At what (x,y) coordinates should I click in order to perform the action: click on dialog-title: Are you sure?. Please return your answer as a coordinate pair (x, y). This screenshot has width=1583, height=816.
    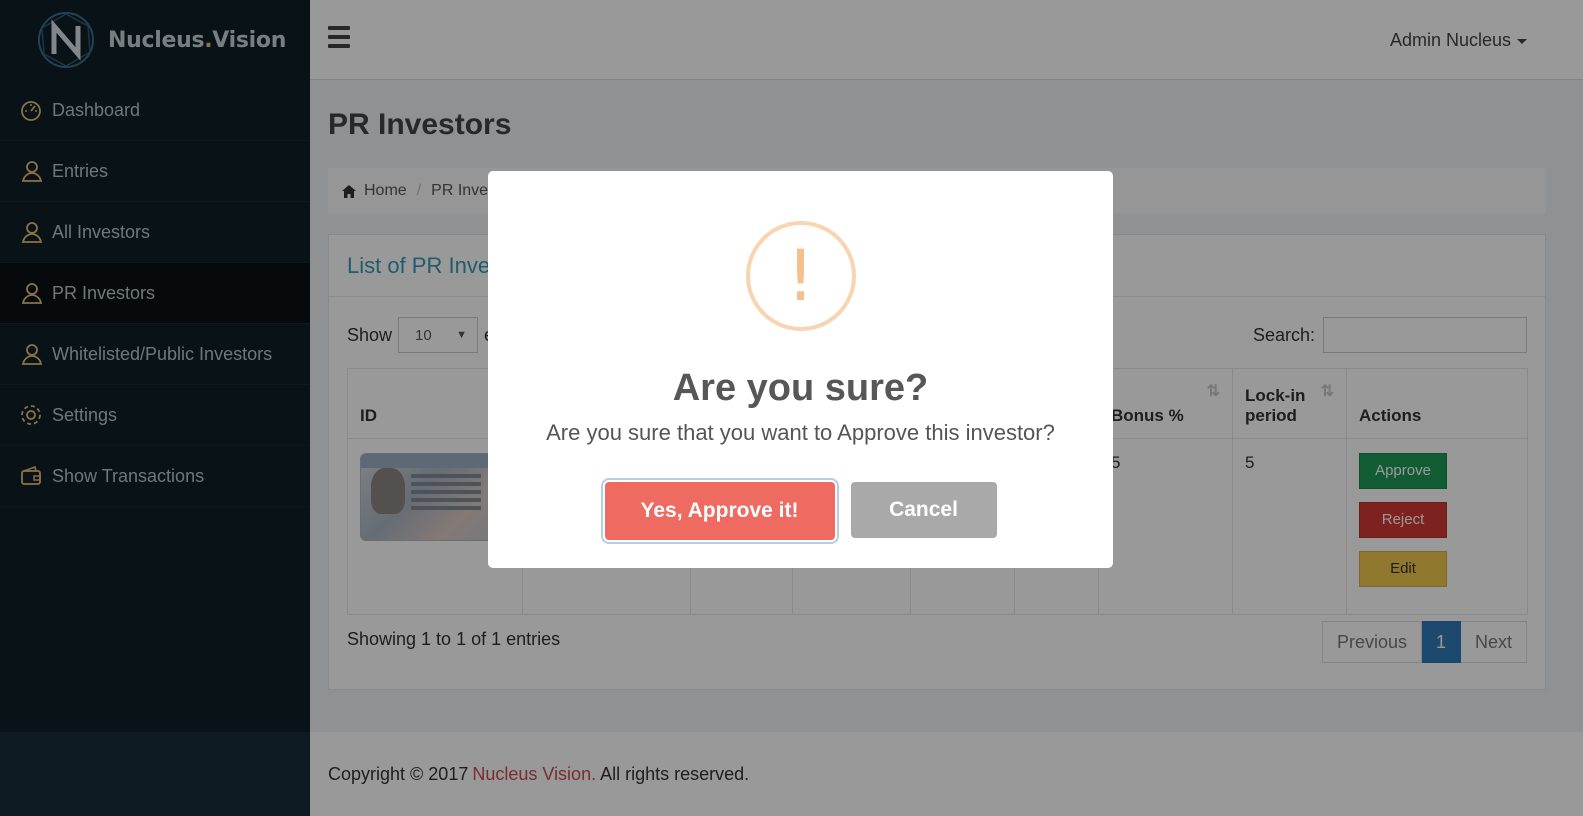
    Looking at the image, I should click on (800, 388).